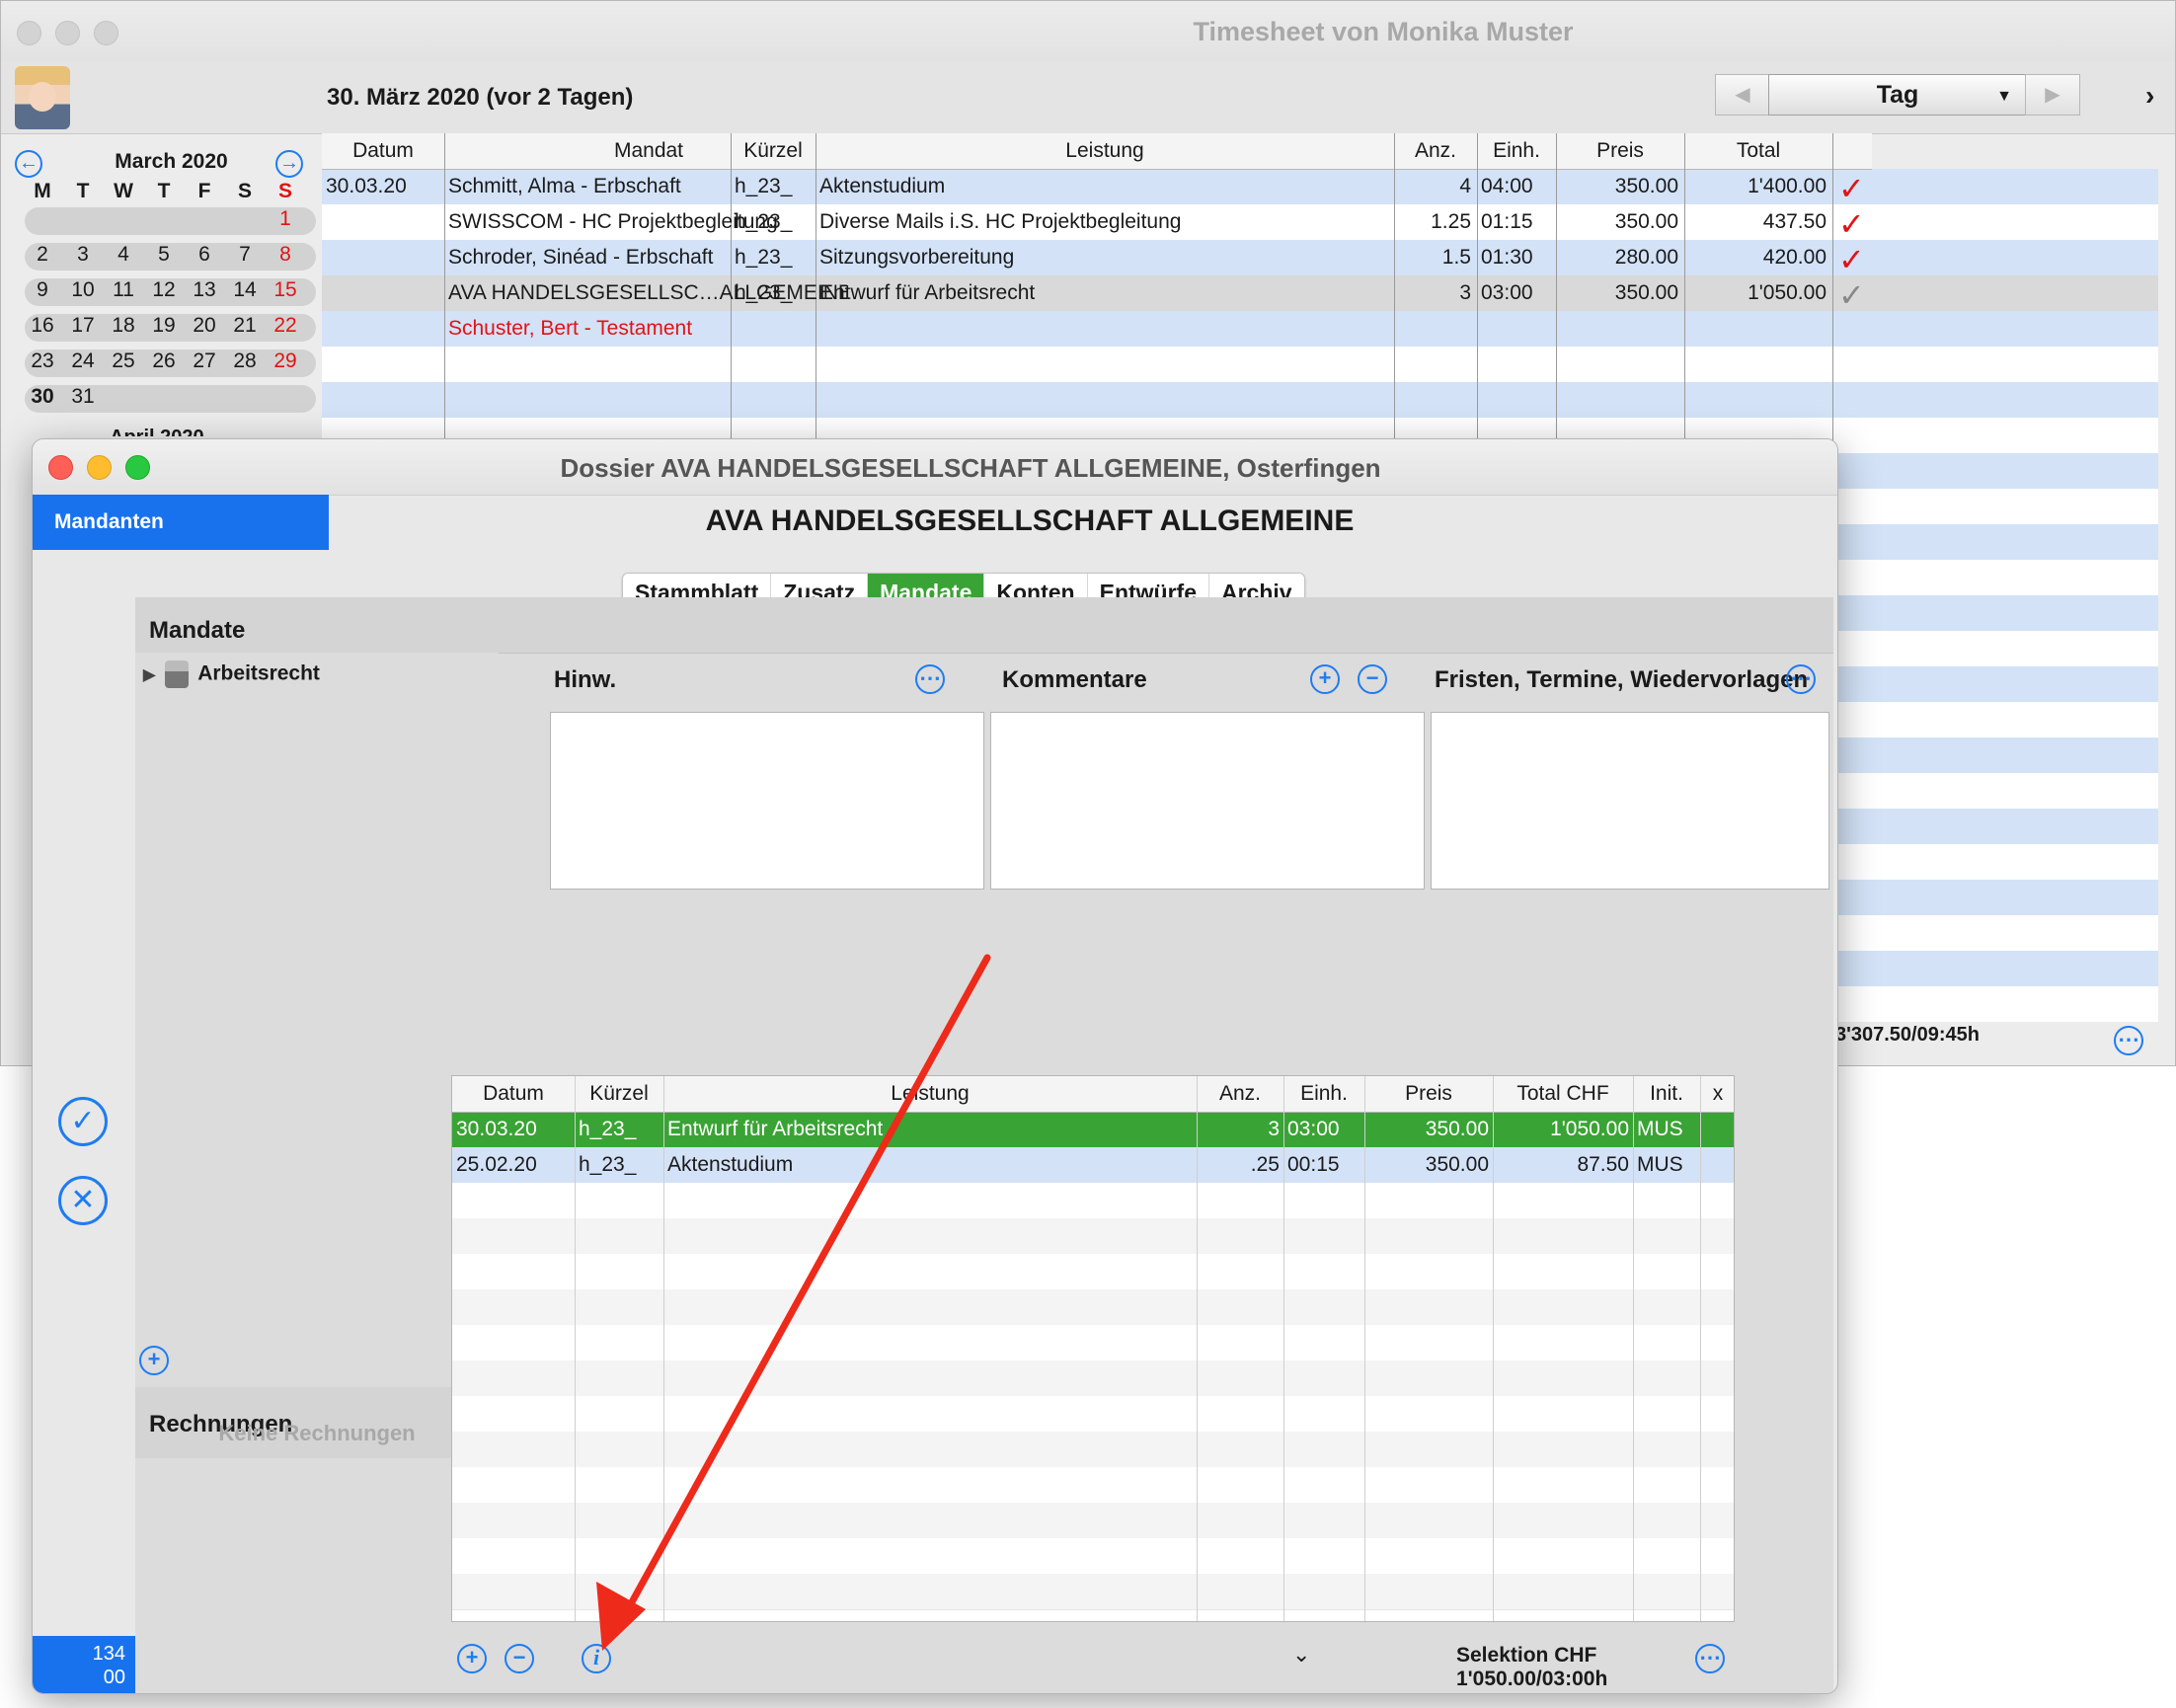  I want to click on calendar-day: 22, so click(286, 326).